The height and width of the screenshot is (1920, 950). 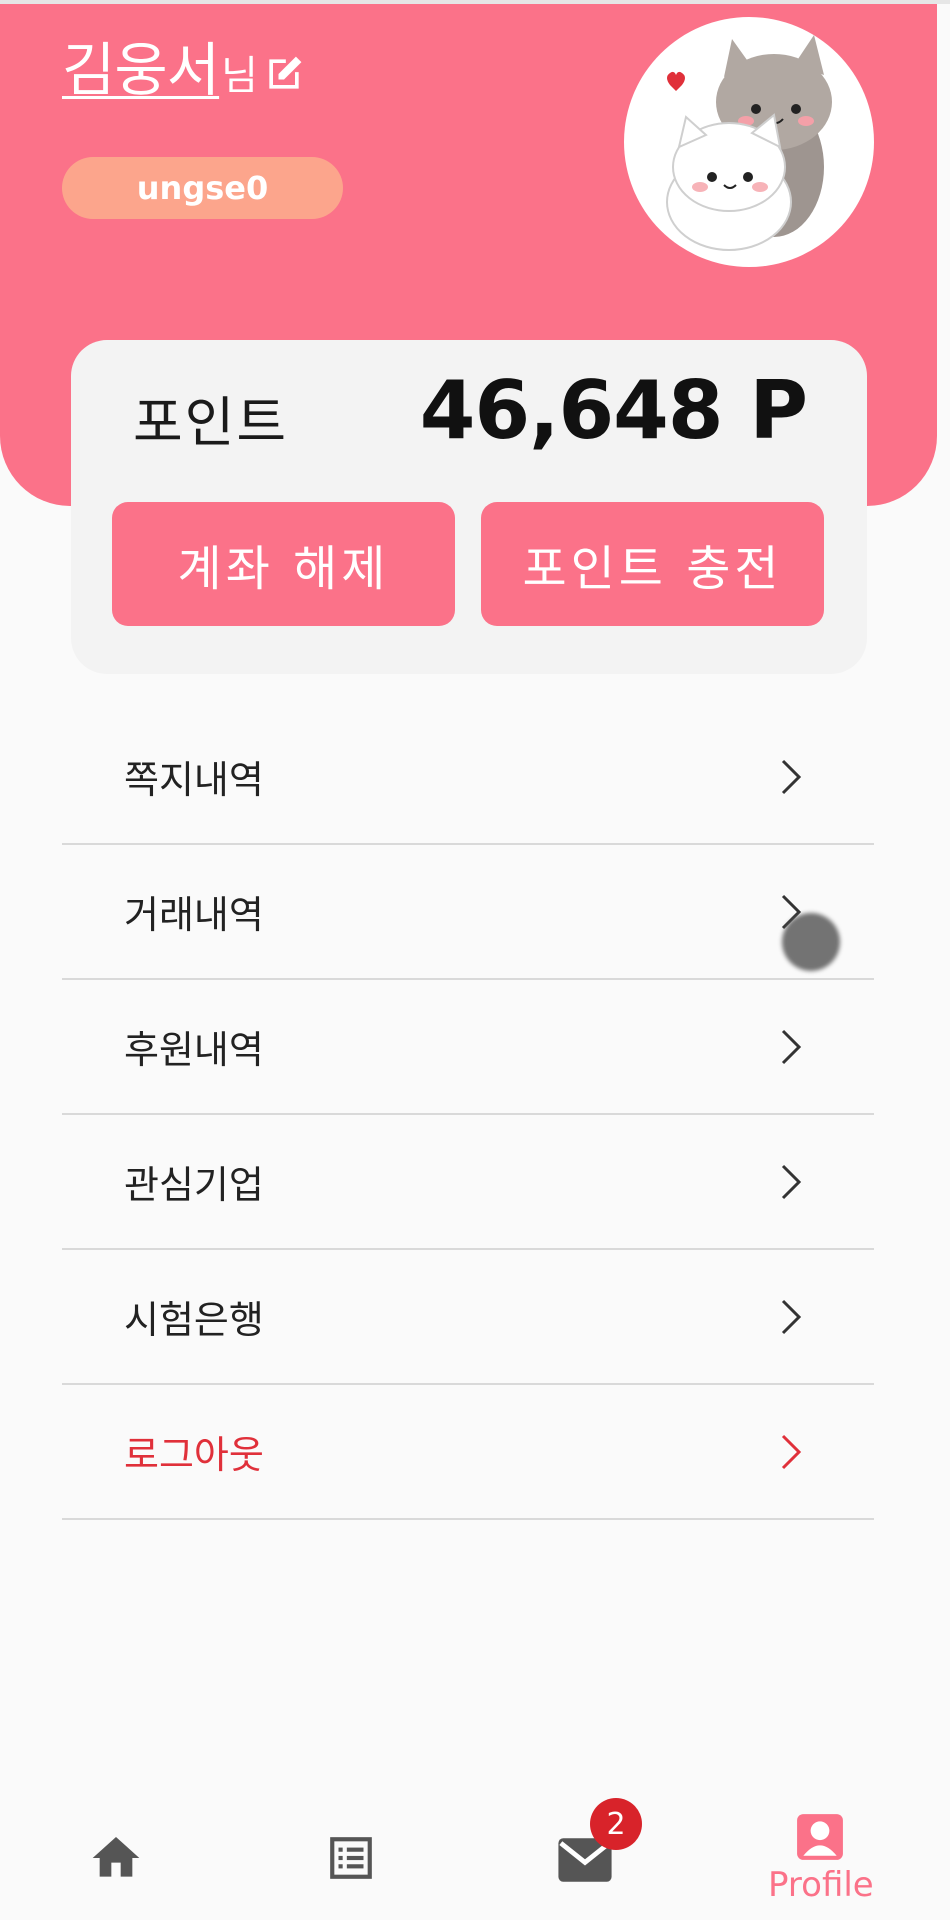 What do you see at coordinates (616, 1824) in the screenshot?
I see `mail-badge: 2` at bounding box center [616, 1824].